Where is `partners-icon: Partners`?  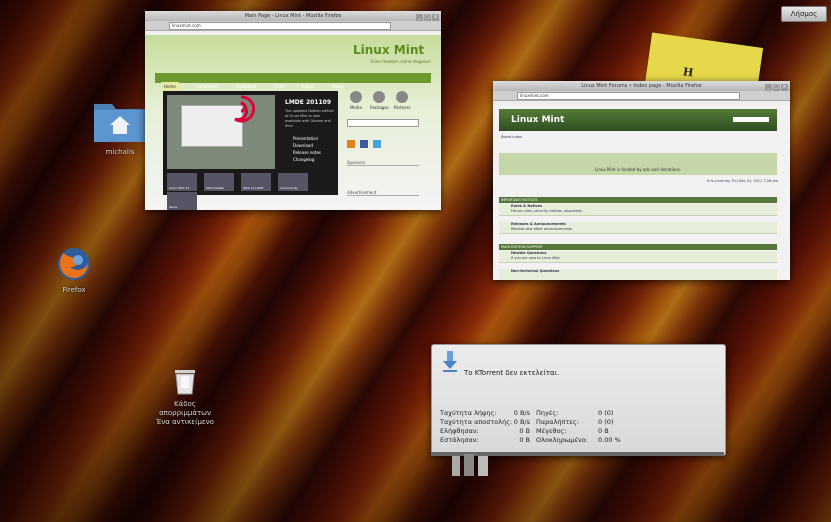 partners-icon: Partners is located at coordinates (402, 100).